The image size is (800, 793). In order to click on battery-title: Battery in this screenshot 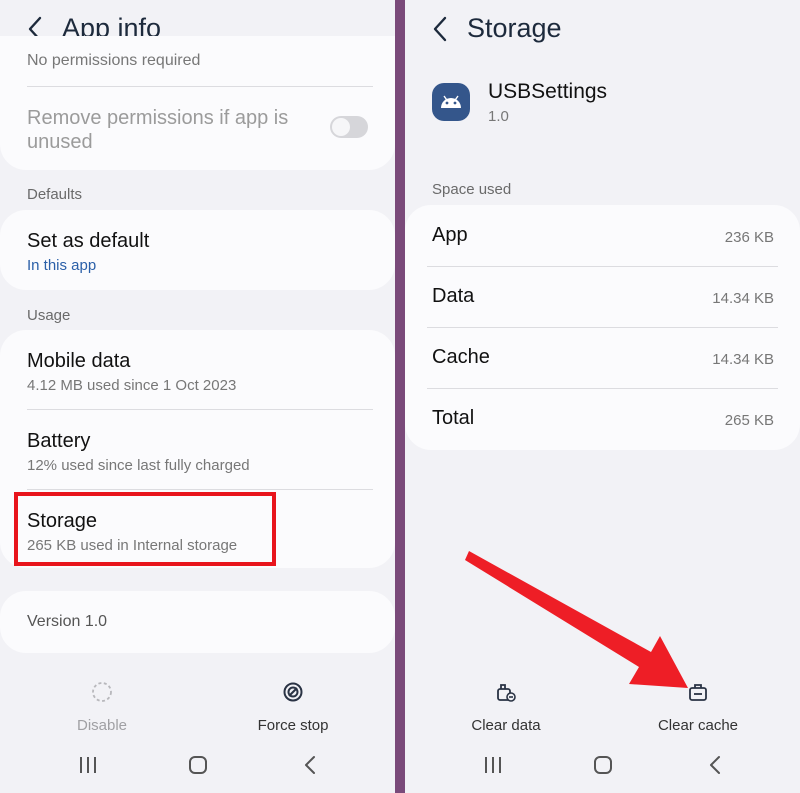, I will do `click(59, 441)`.